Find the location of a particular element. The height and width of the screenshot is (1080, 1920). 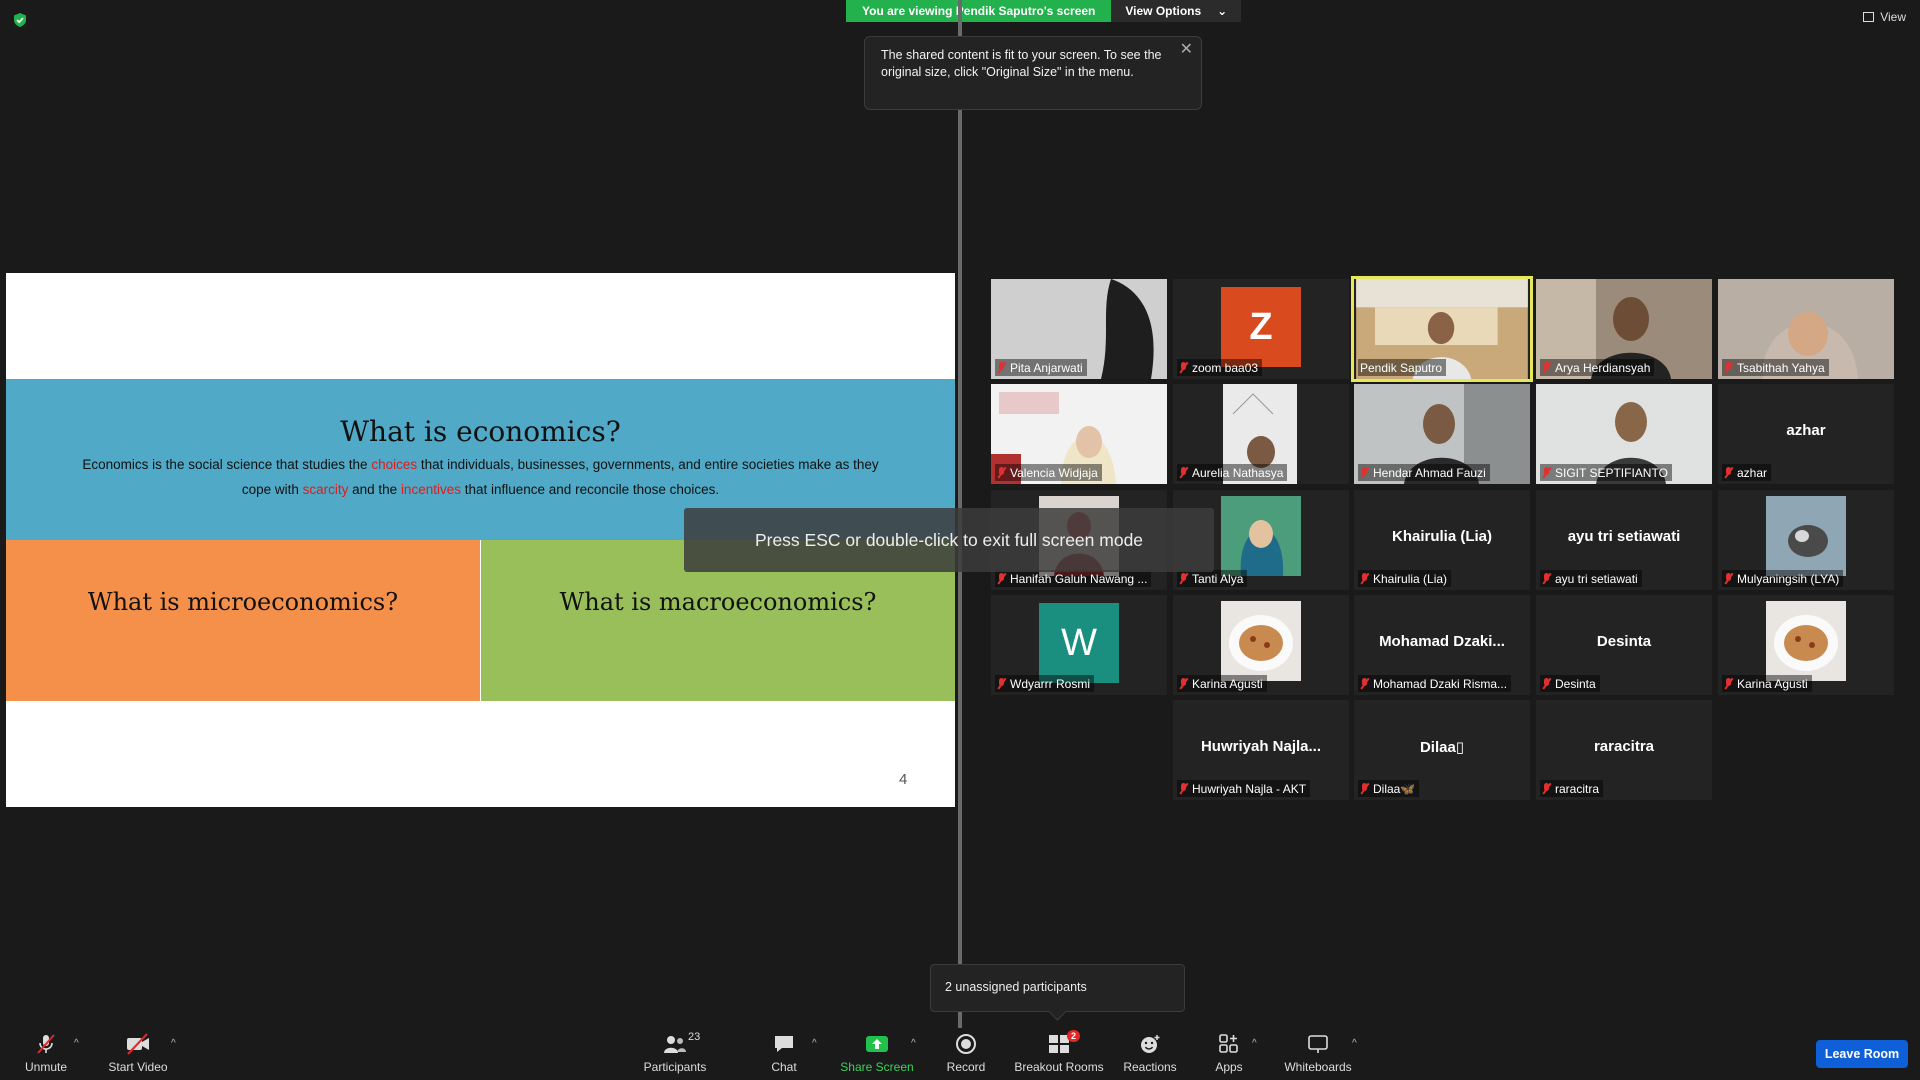

participant-name: Tanti Alya is located at coordinates (1212, 578).